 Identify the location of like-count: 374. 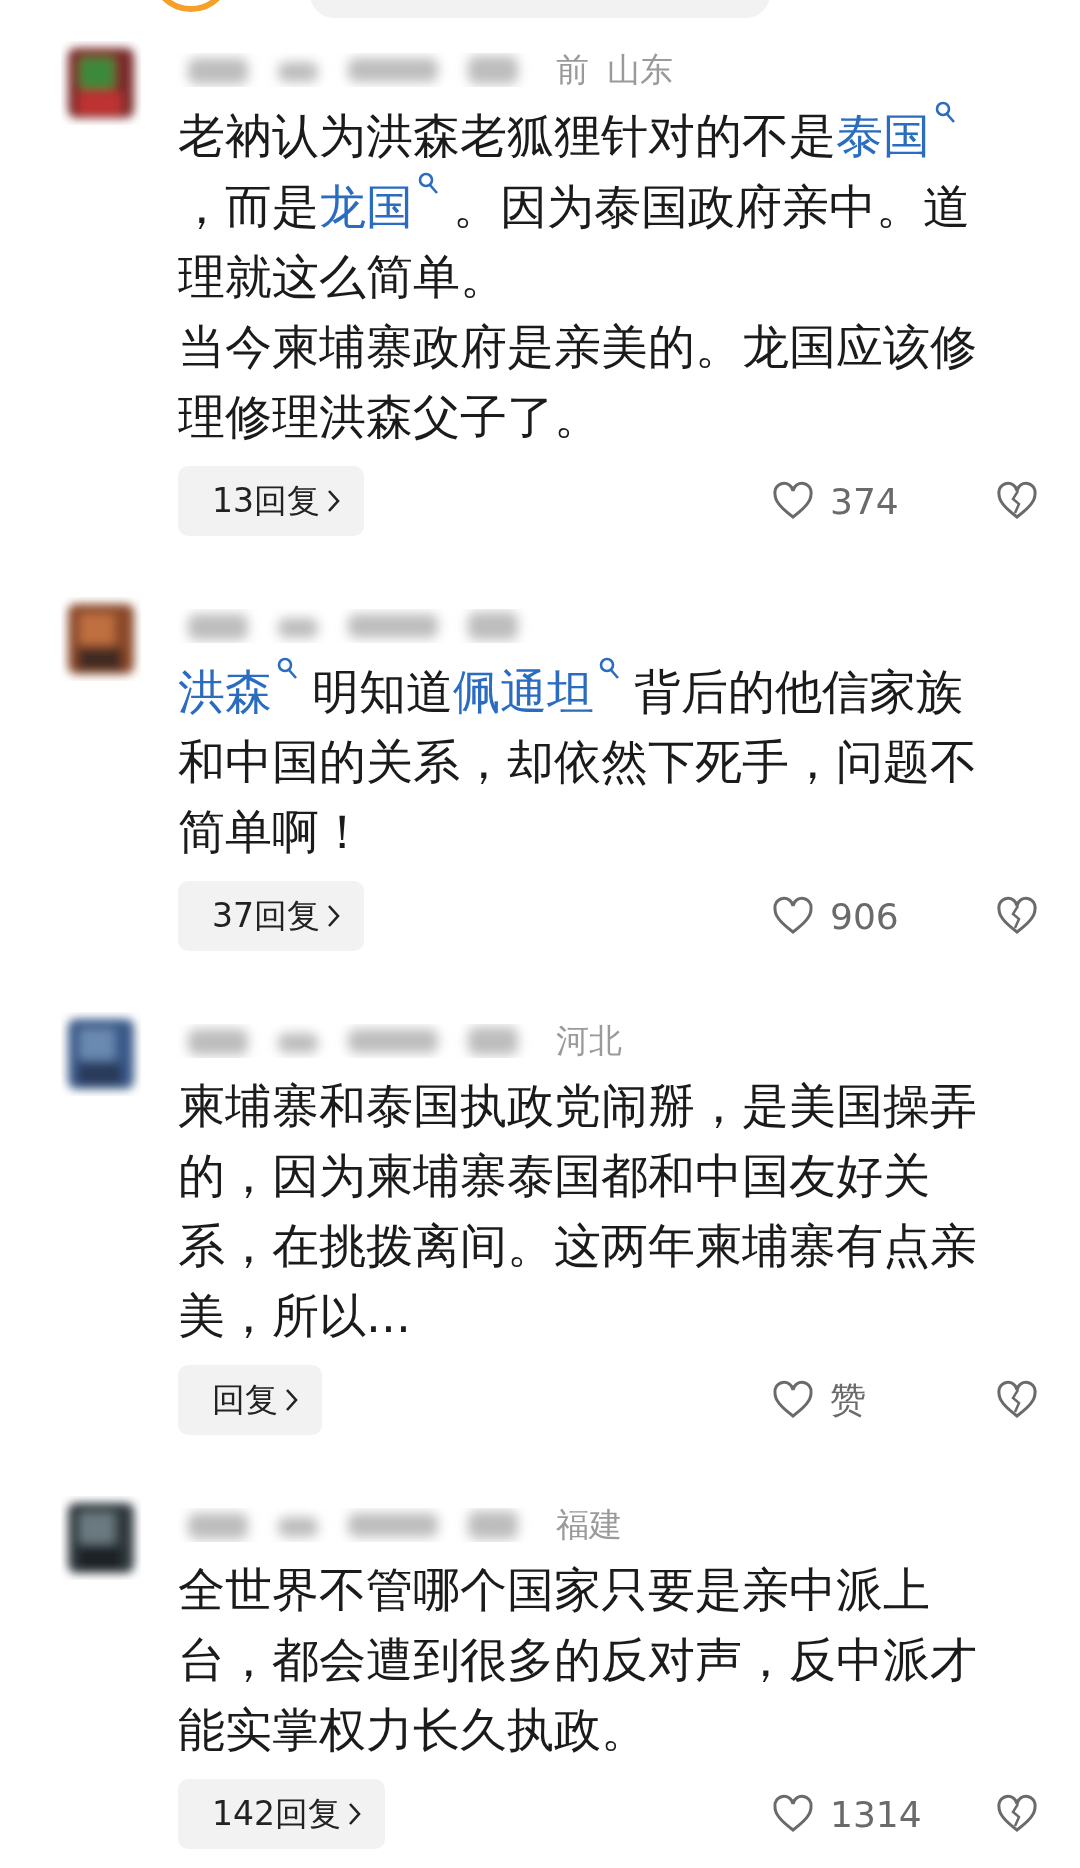
(864, 501).